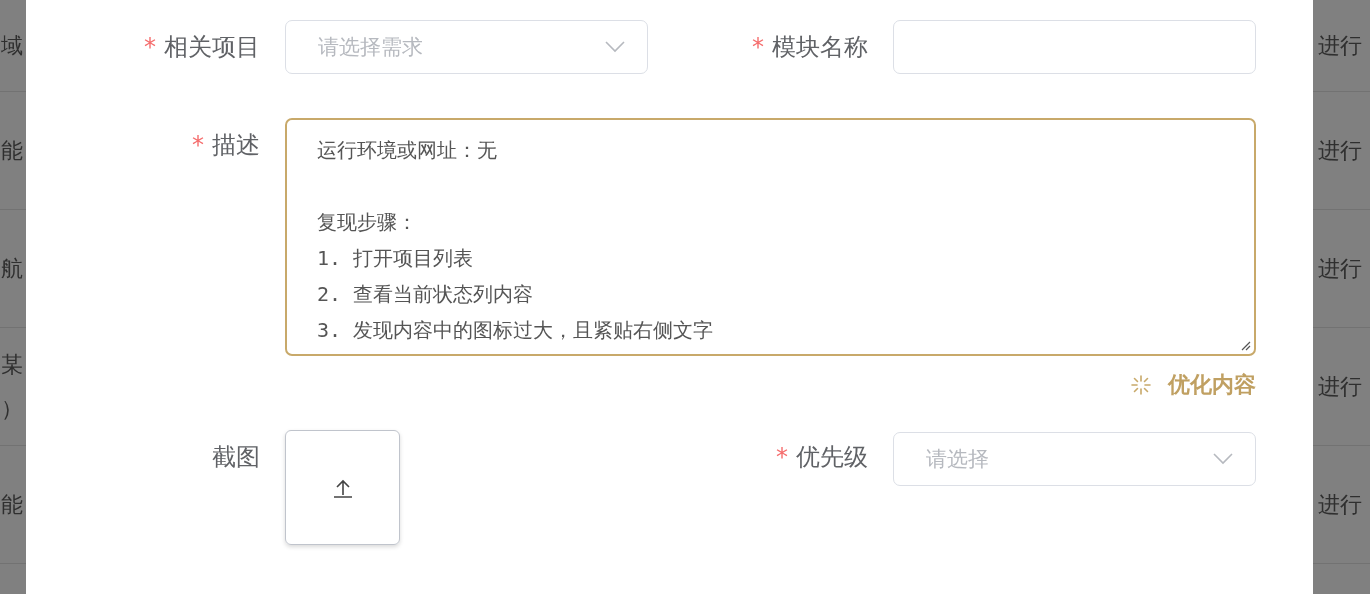 This screenshot has height=594, width=1370. I want to click on select-field: 请选择, so click(1074, 459).